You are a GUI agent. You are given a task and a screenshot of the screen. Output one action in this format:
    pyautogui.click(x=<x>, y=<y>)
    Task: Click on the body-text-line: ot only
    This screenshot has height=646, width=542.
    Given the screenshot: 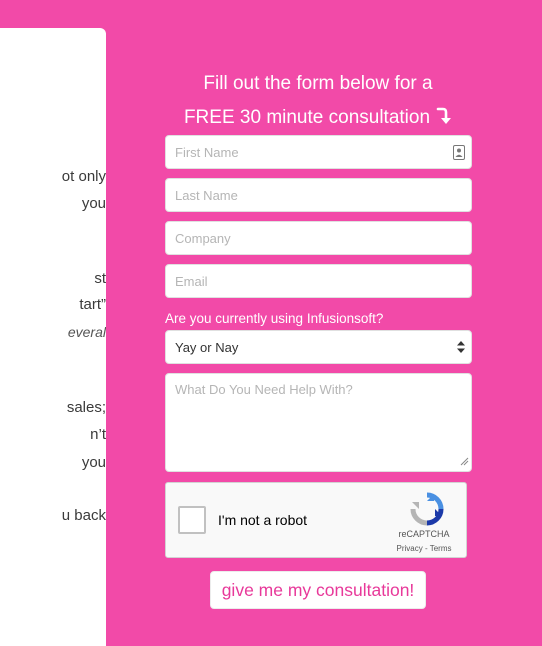 What is the action you would take?
    pyautogui.click(x=83, y=176)
    